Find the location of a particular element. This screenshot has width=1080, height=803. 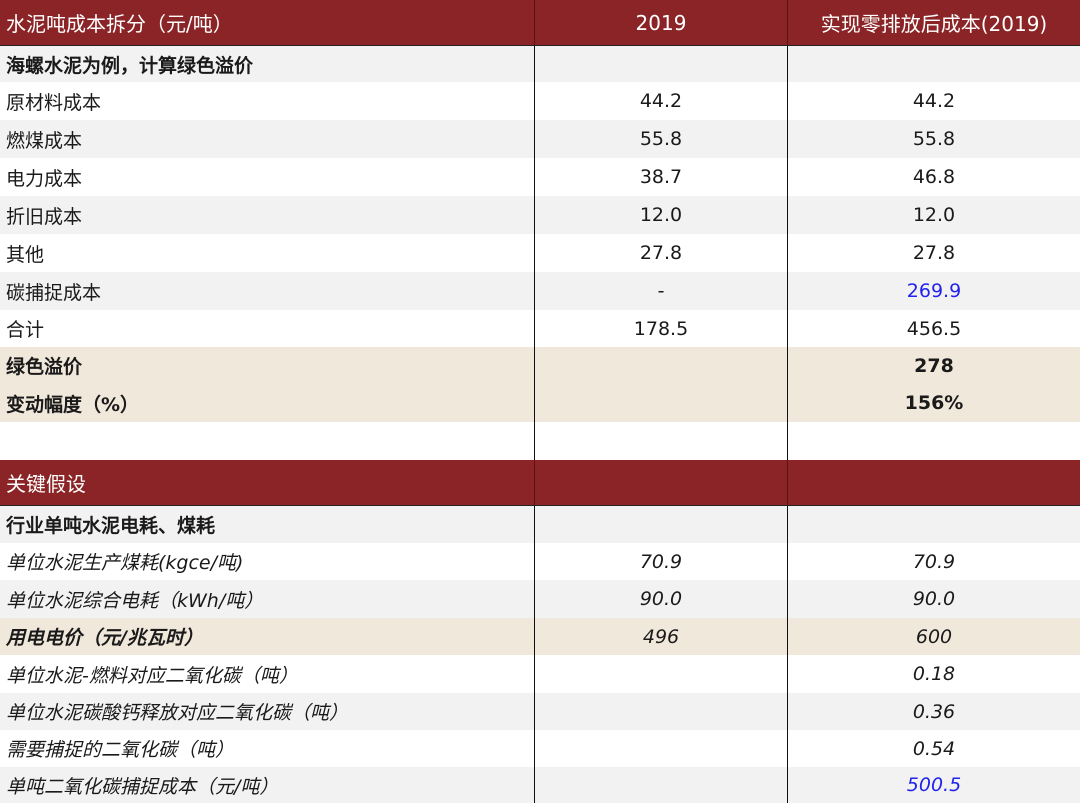

row-label: 燃煤成本 is located at coordinates (44, 140).